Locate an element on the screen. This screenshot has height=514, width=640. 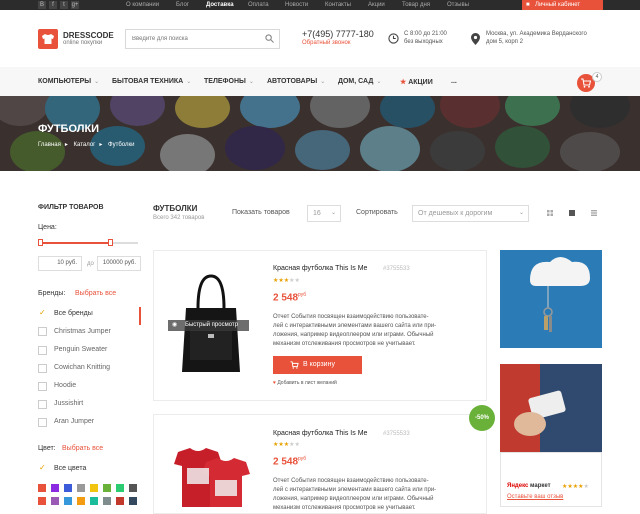
menu-appliances: БЫТОВАЯ ТЕХНИКА ⌄ is located at coordinates (151, 81).